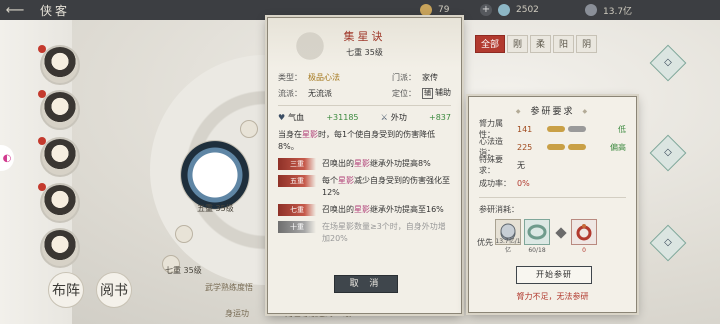  I want to click on tier-row-locked: 十重 在场星影数量≥3个时，自身外功增加20%, so click(364, 233).